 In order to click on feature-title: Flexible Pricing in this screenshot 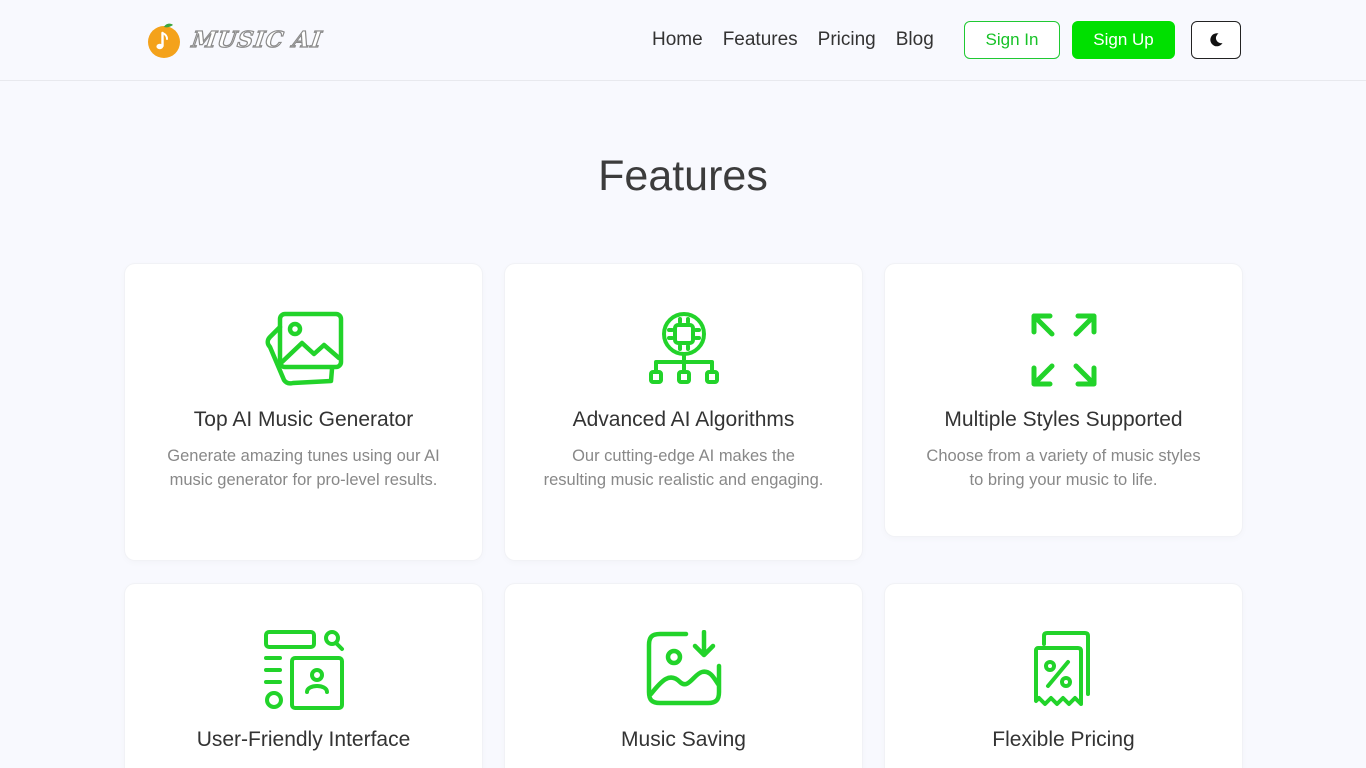, I will do `click(1063, 739)`.